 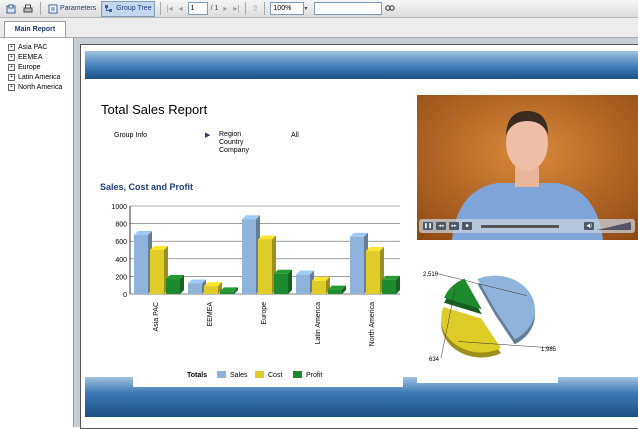 What do you see at coordinates (30, 57) in the screenshot?
I see `tree-item-label: EEMEA` at bounding box center [30, 57].